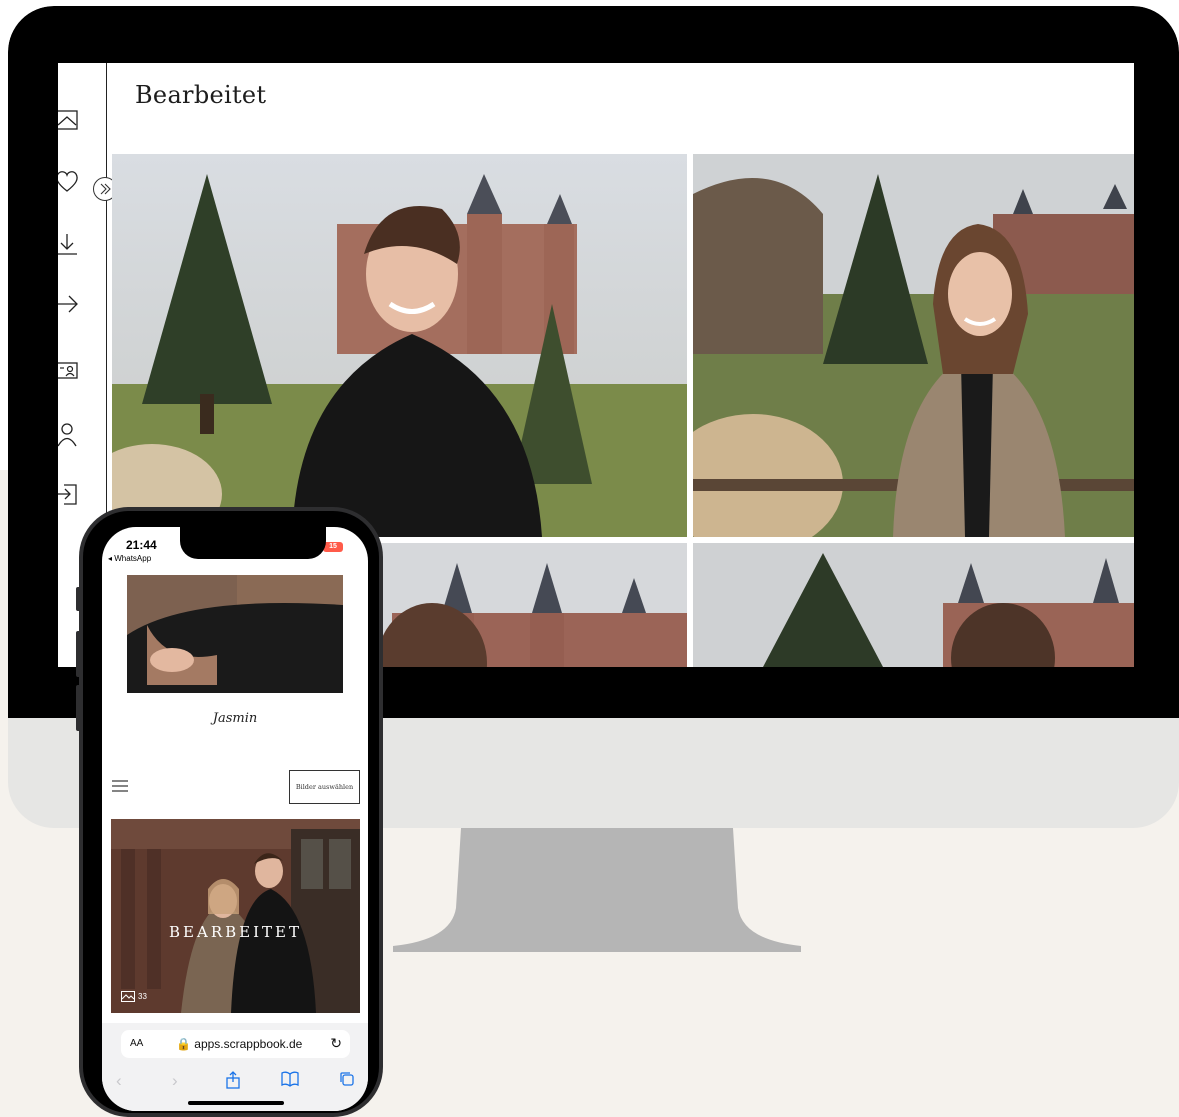 This screenshot has width=1179, height=1117. I want to click on battery-indicator: 15, so click(333, 547).